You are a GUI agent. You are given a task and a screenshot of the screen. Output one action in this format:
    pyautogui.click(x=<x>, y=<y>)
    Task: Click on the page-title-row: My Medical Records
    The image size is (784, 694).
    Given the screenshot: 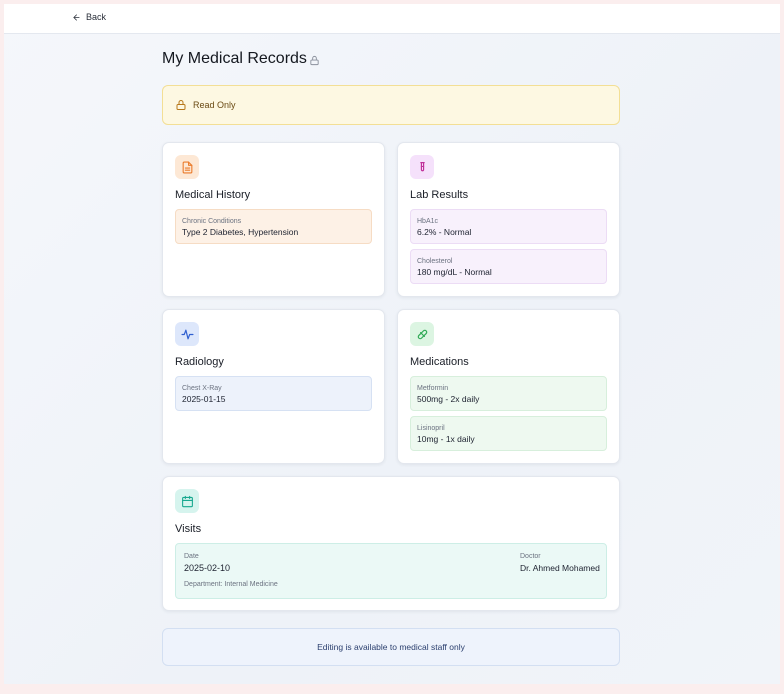 What is the action you would take?
    pyautogui.click(x=241, y=59)
    